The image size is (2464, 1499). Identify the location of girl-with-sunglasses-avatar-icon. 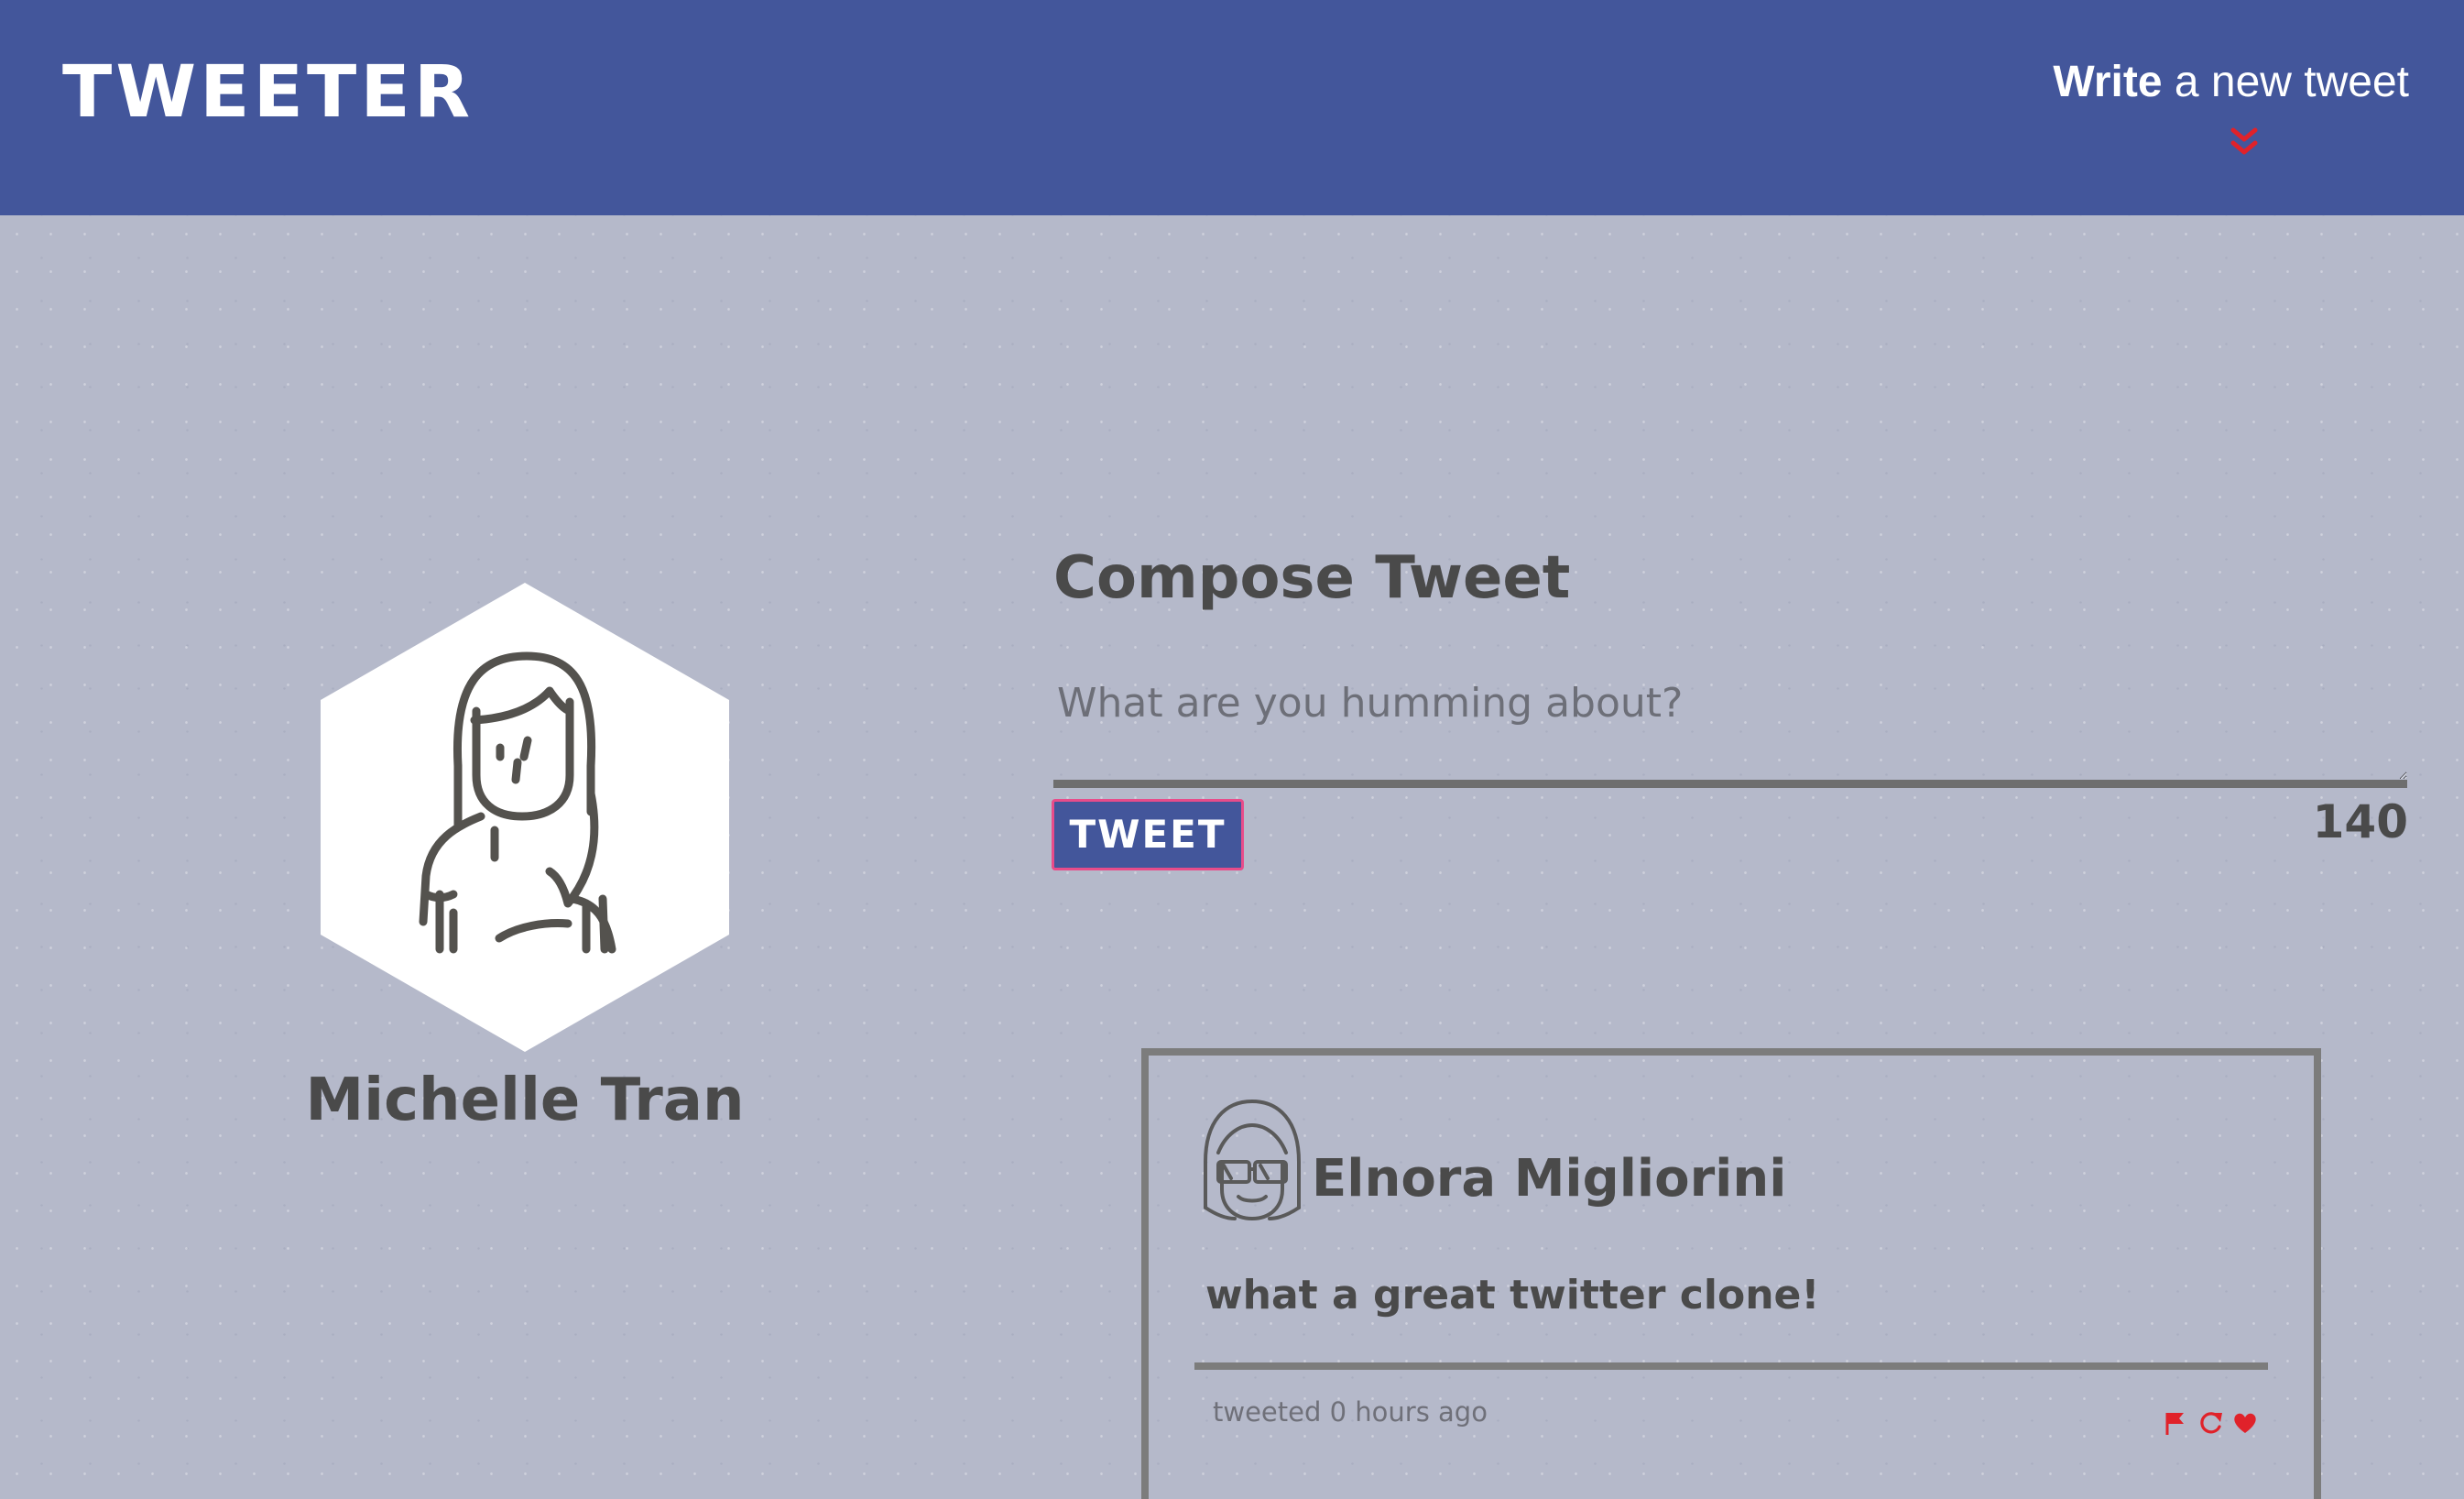
(1252, 1160).